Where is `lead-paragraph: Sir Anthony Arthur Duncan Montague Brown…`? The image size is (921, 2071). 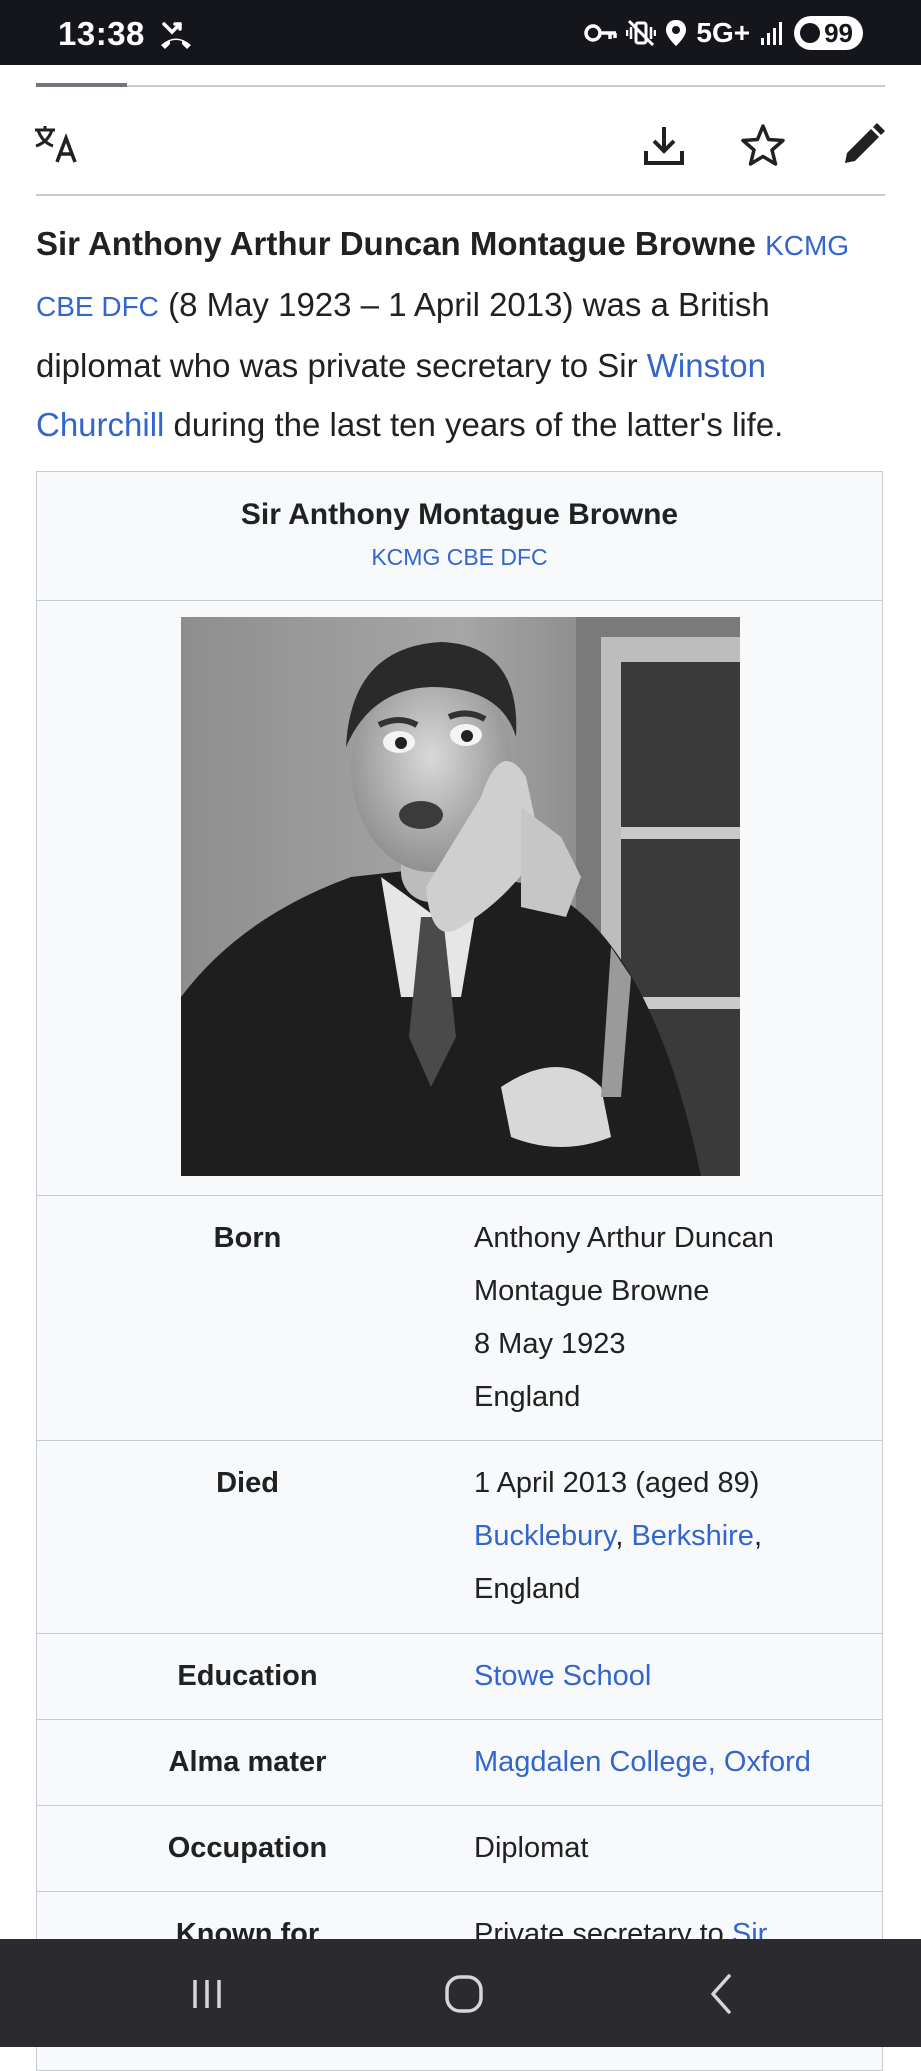
lead-paragraph: Sir Anthony Arthur Duncan Montague Brown… is located at coordinates (466, 334).